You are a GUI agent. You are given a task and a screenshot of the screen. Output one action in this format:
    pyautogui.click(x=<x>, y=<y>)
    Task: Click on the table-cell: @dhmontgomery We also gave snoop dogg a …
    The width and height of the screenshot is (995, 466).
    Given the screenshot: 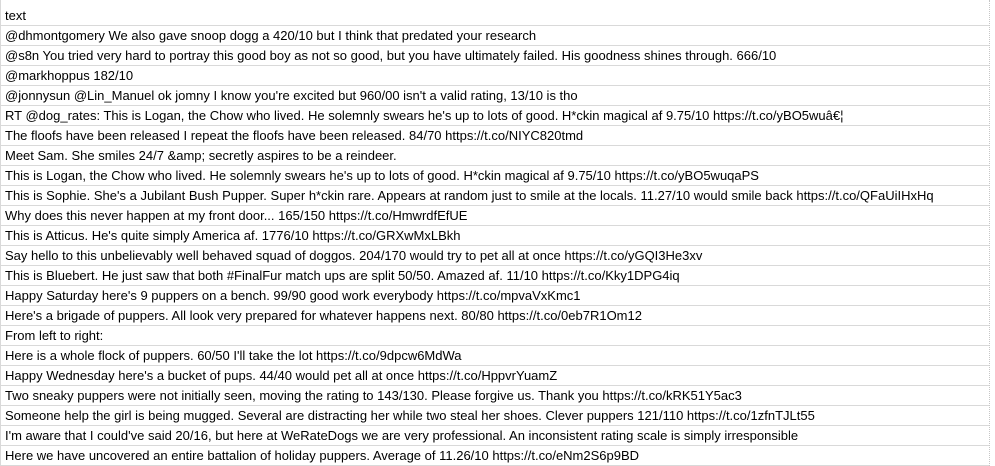 What is the action you would take?
    pyautogui.click(x=494, y=36)
    